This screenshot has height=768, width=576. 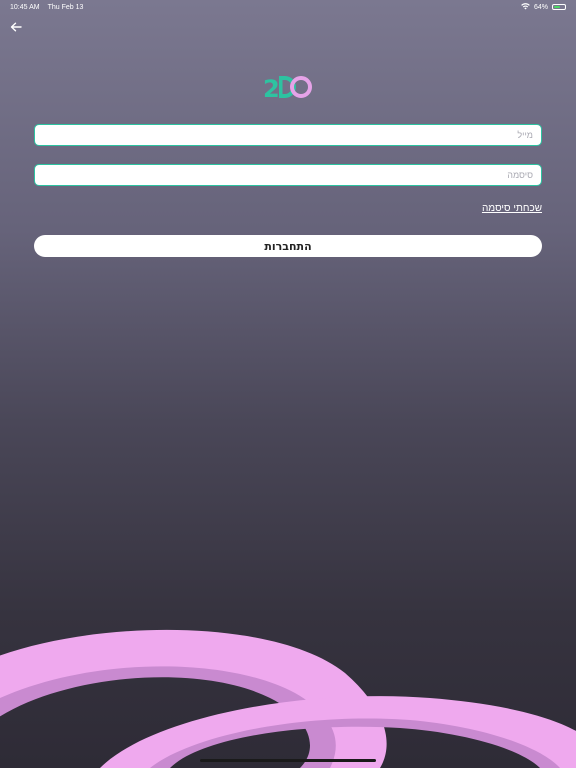 What do you see at coordinates (288, 175) in the screenshot?
I see `password-field` at bounding box center [288, 175].